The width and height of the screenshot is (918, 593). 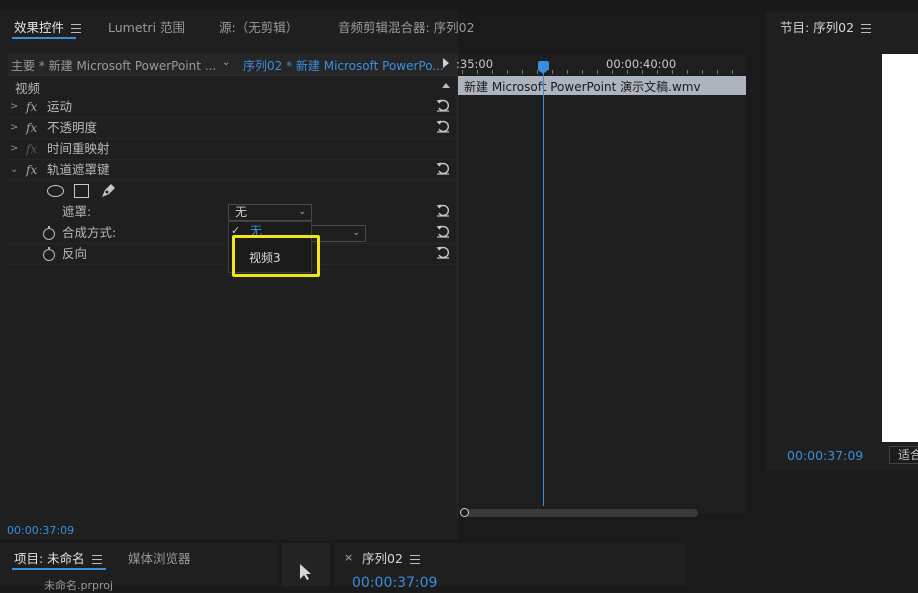 What do you see at coordinates (241, 212) in the screenshot?
I see `mask-value: 无` at bounding box center [241, 212].